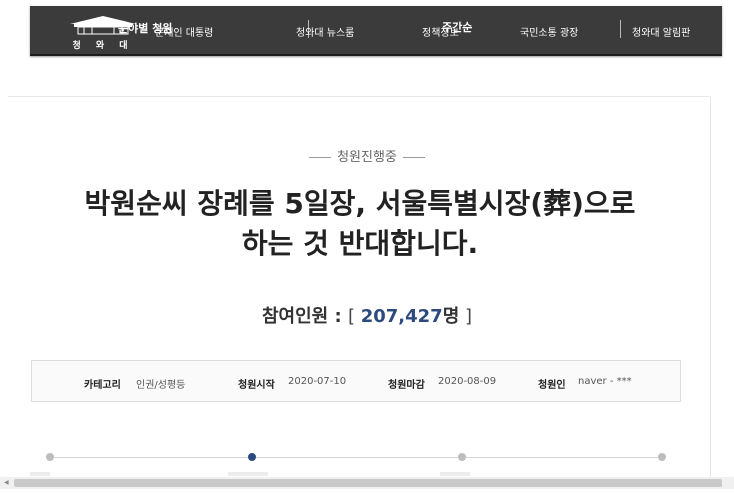 This screenshot has height=498, width=734. Describe the element at coordinates (356, 457) in the screenshot. I see `progress-track` at that location.